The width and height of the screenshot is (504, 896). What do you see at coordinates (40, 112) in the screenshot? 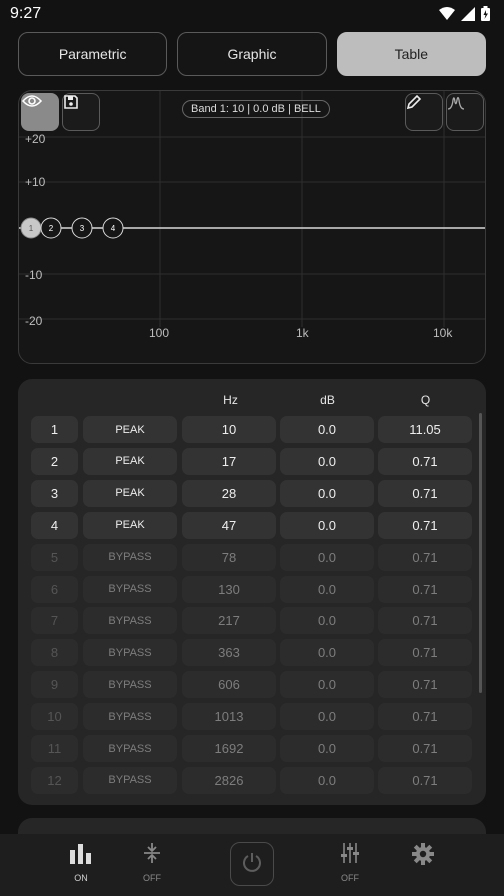
I see `visibility-button` at bounding box center [40, 112].